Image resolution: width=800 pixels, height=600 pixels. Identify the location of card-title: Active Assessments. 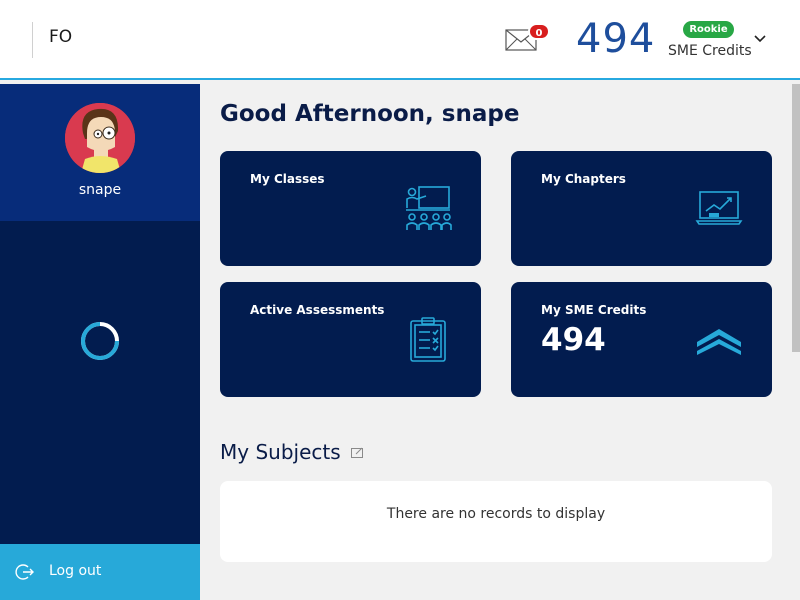
(317, 310).